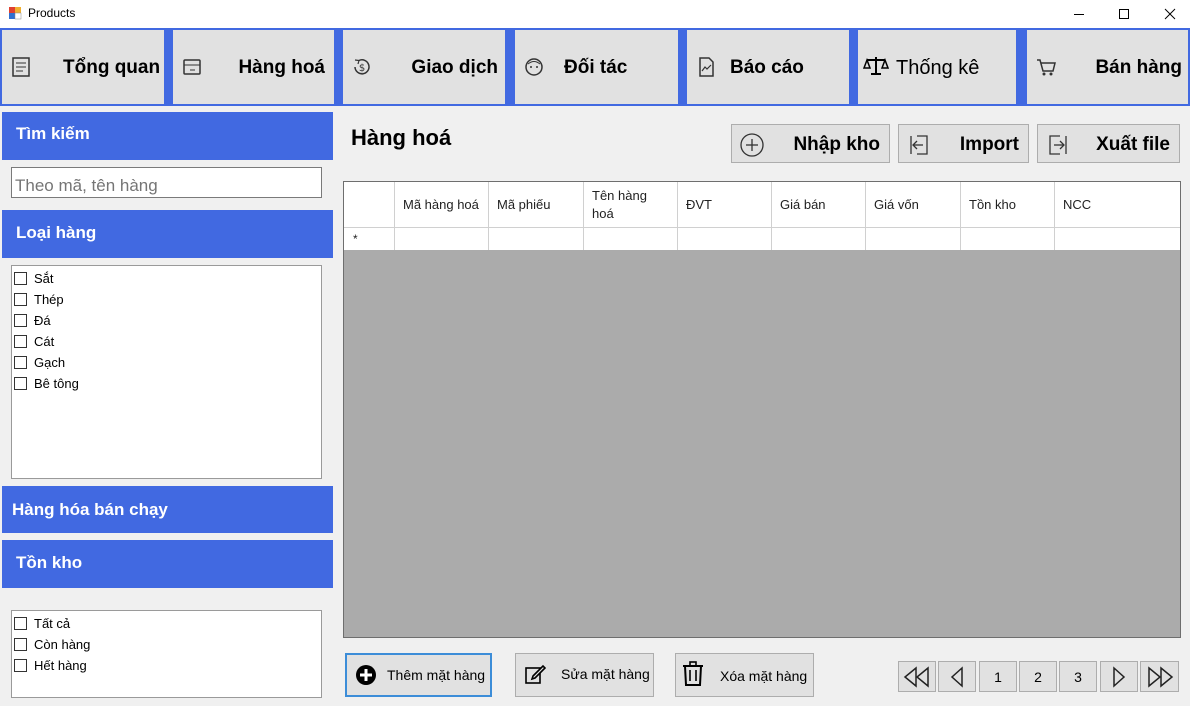 This screenshot has height=706, width=1190. Describe the element at coordinates (1046, 67) in the screenshot. I see `cart-icon` at that location.